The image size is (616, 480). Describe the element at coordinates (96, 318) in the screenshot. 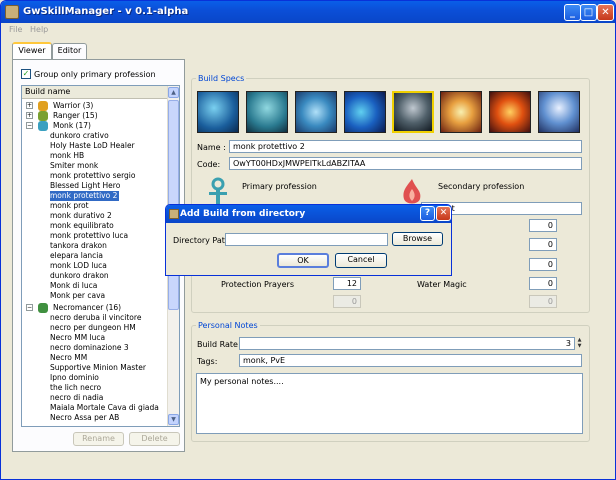

I see `tree-build-item: necro deruba il vincitore` at that location.